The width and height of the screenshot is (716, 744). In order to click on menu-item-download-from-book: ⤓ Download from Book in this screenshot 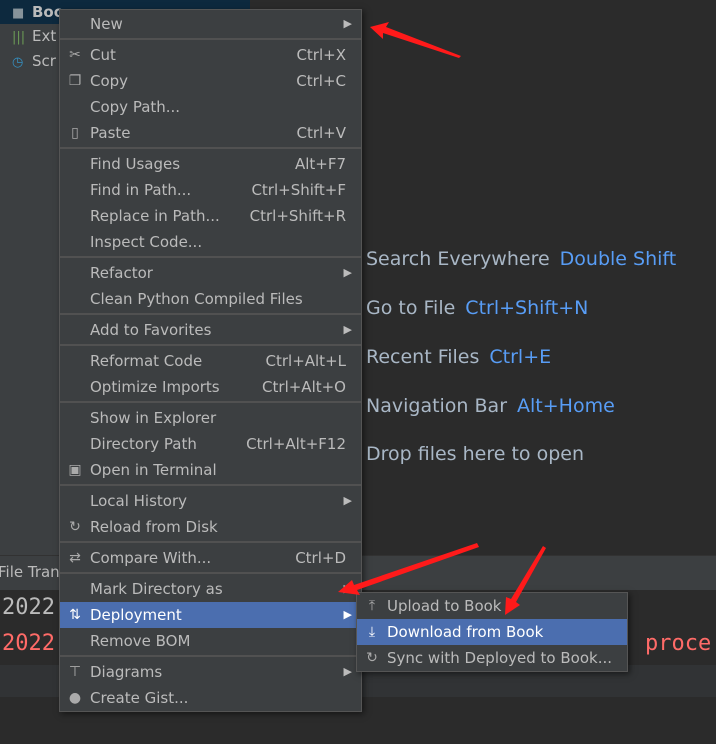, I will do `click(492, 632)`.